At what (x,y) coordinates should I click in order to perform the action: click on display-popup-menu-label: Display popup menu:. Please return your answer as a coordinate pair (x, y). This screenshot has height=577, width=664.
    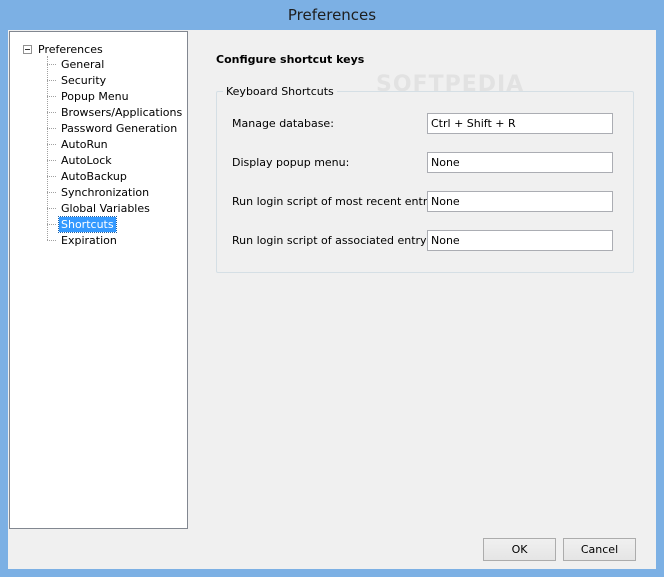
    Looking at the image, I should click on (291, 162).